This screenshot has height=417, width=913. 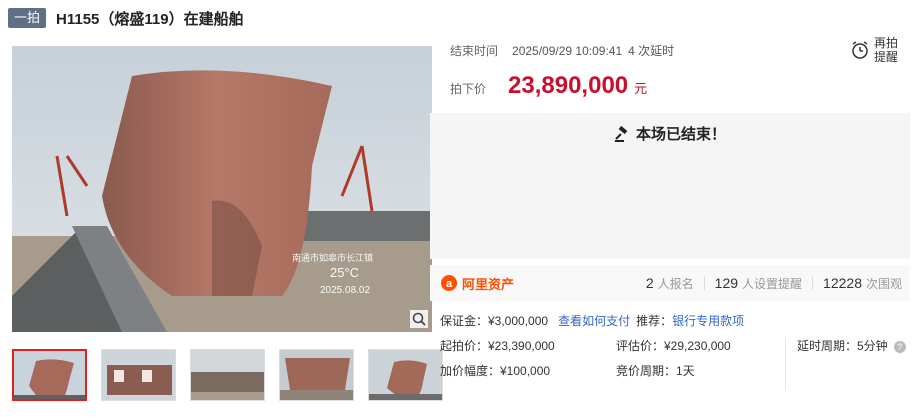 I want to click on zoom-icon, so click(x=419, y=319).